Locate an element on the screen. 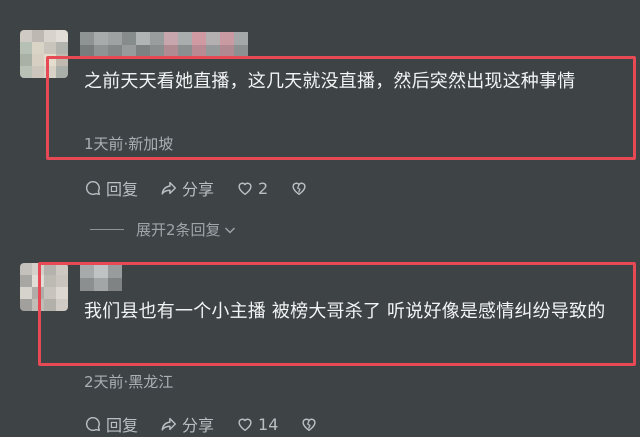  comment-actions-2: 回复 分享 14 is located at coordinates (214, 424).